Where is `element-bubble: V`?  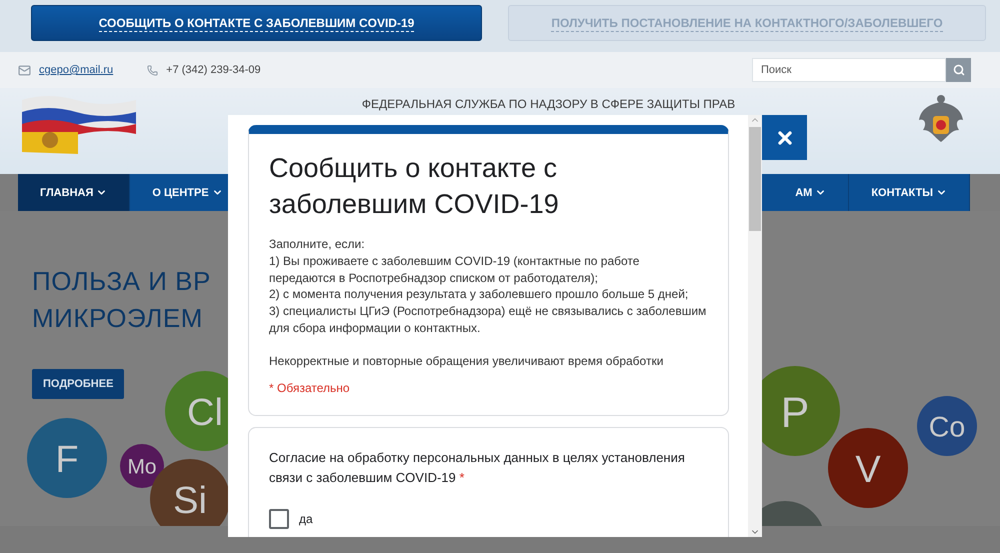
element-bubble: V is located at coordinates (868, 468).